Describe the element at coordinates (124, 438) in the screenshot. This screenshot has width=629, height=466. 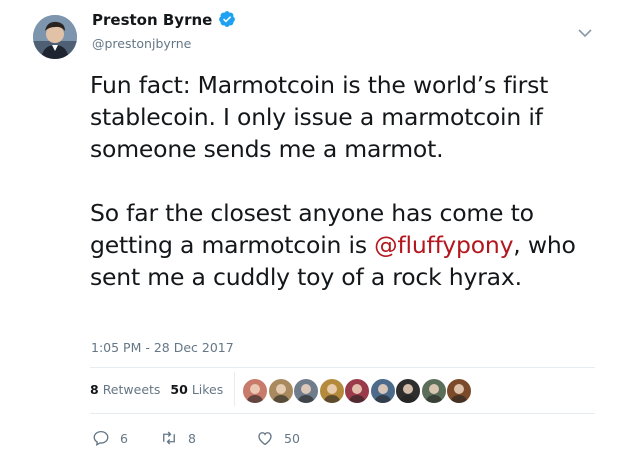
I see `reply-count: 6` at that location.